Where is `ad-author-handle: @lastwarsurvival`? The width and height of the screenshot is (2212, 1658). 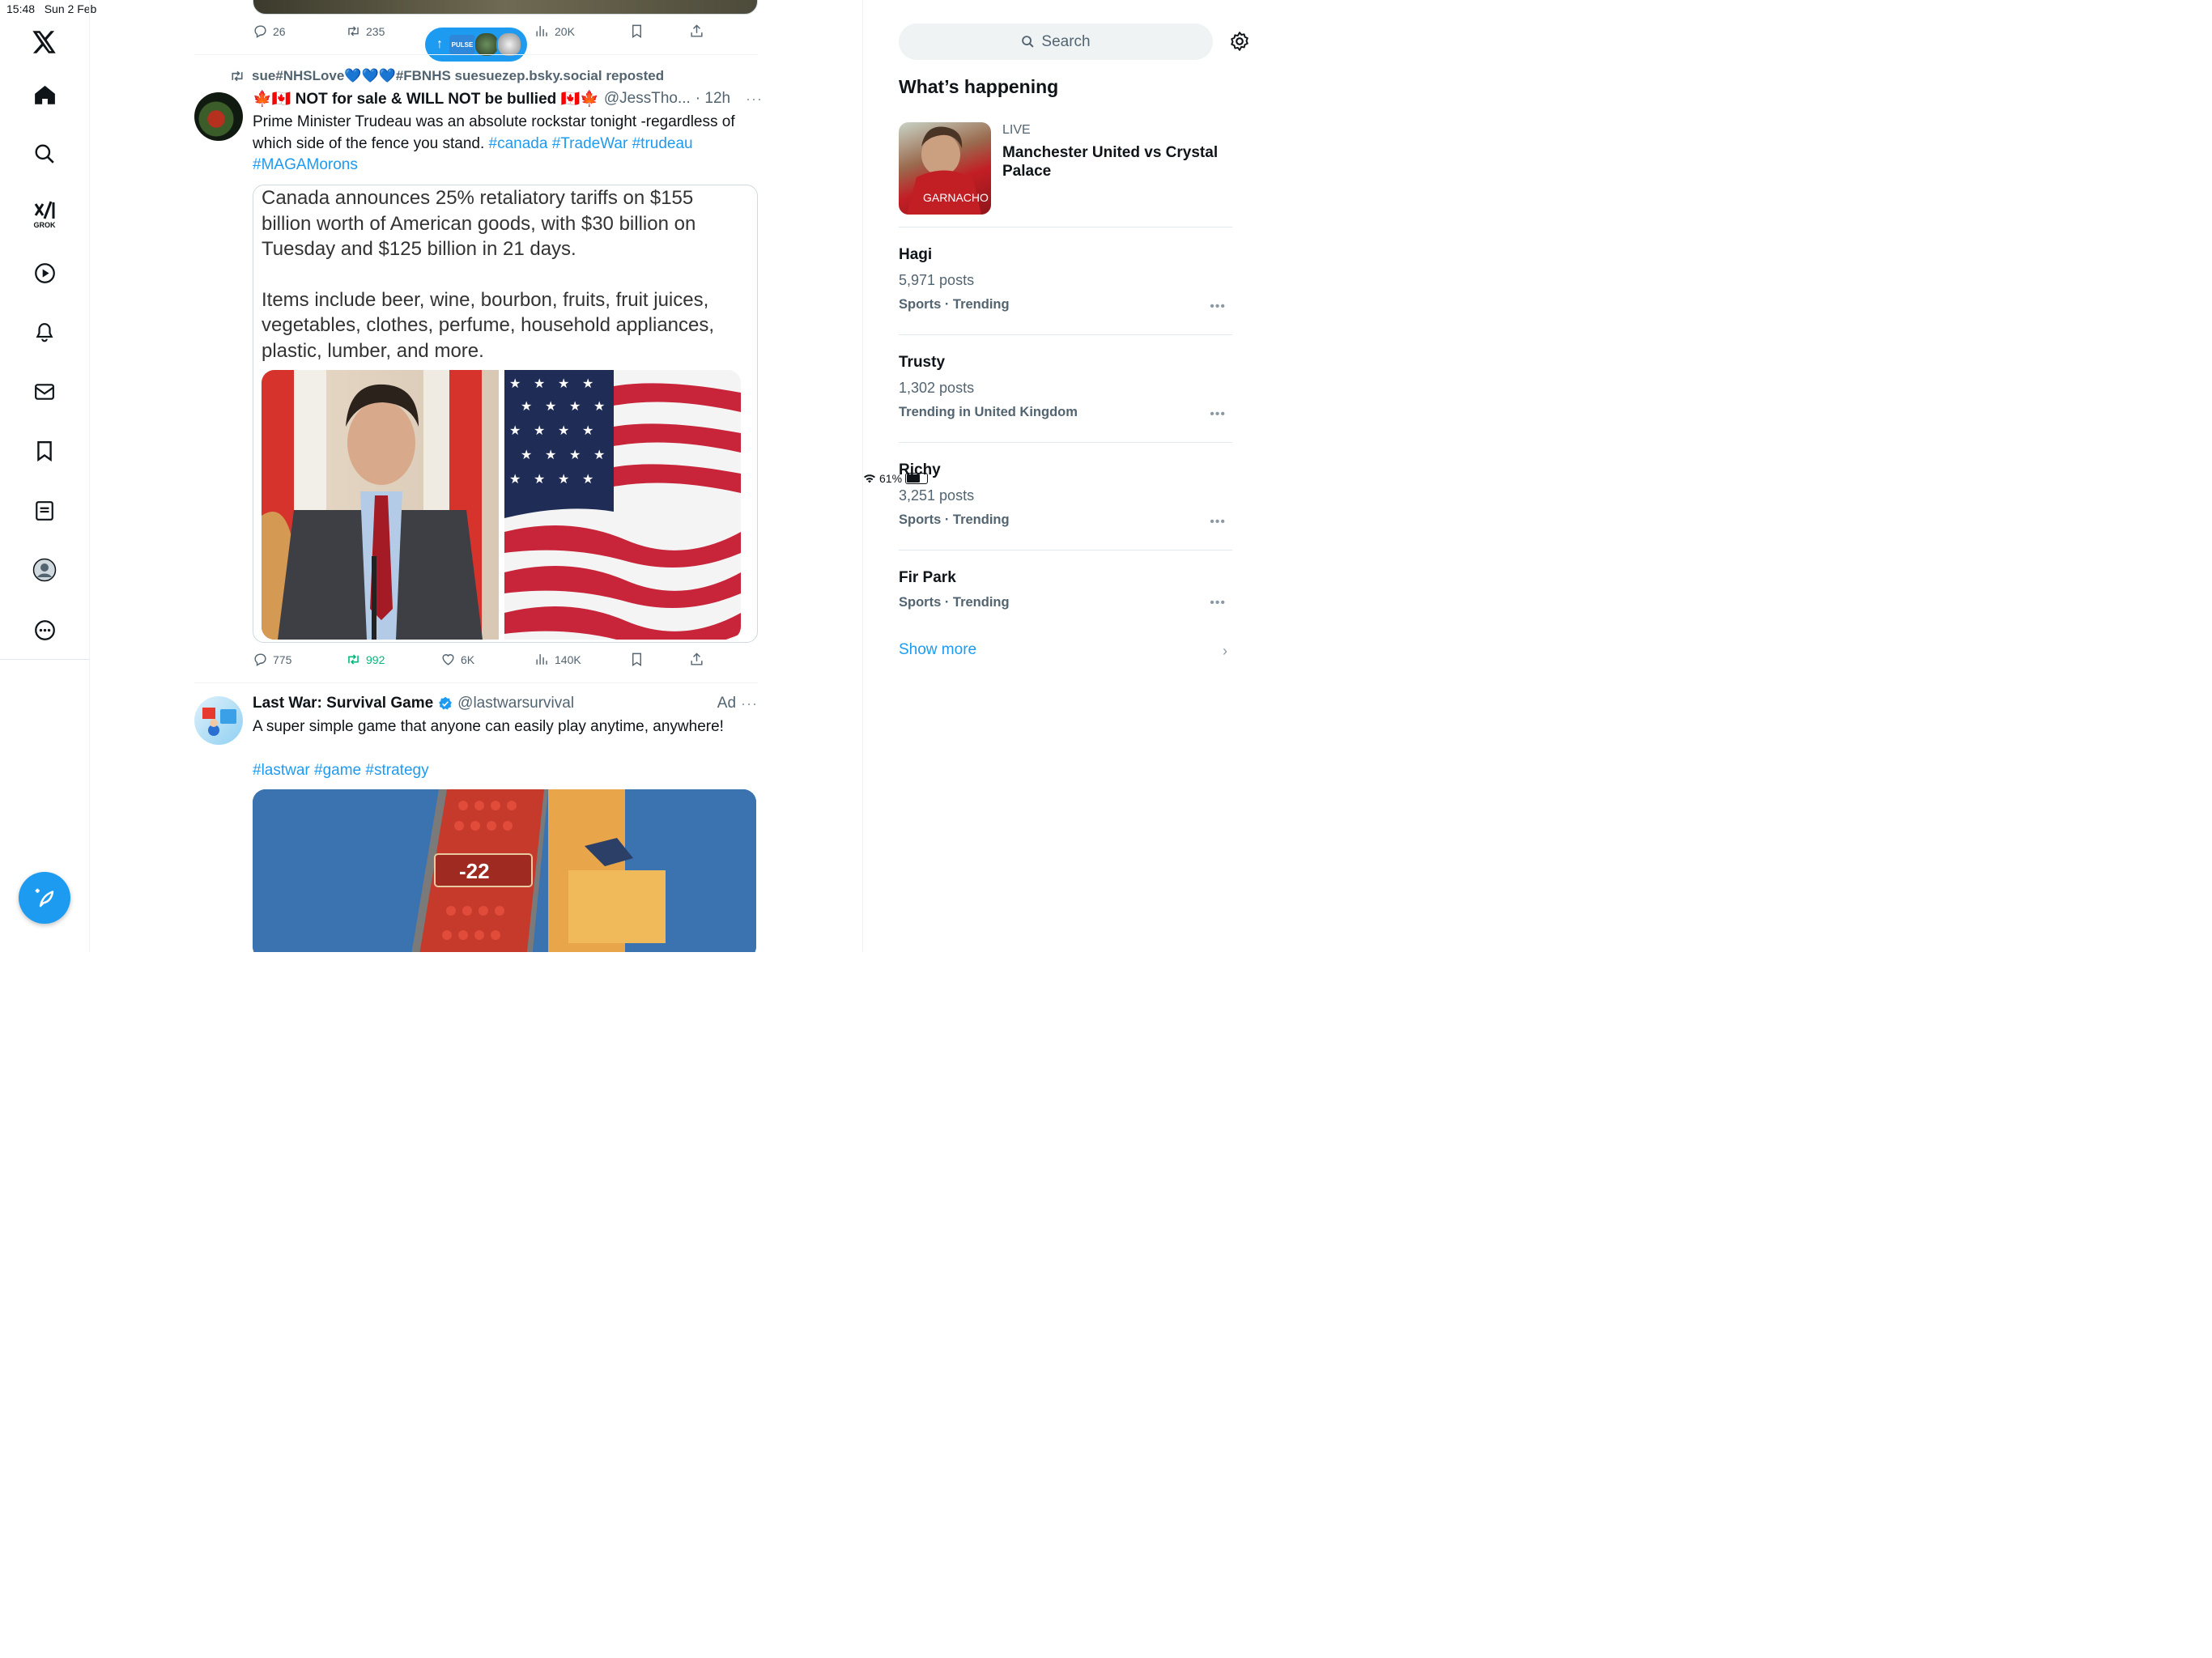 ad-author-handle: @lastwarsurvival is located at coordinates (515, 703).